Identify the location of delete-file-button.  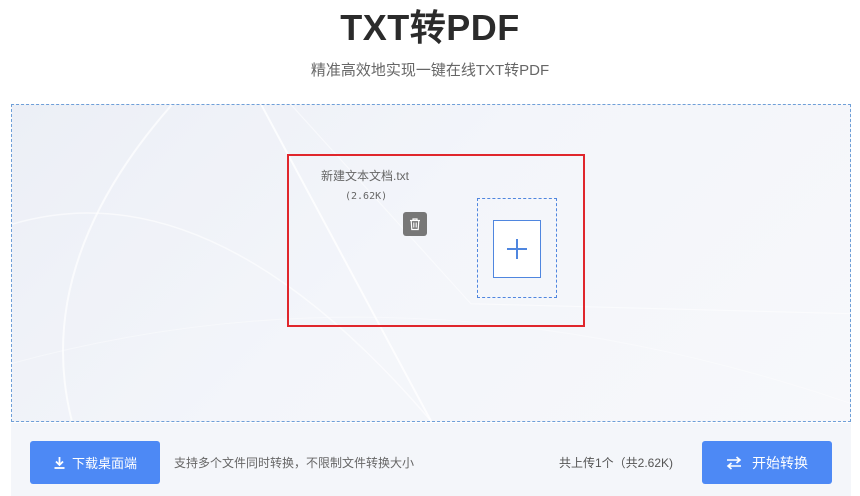
(415, 224).